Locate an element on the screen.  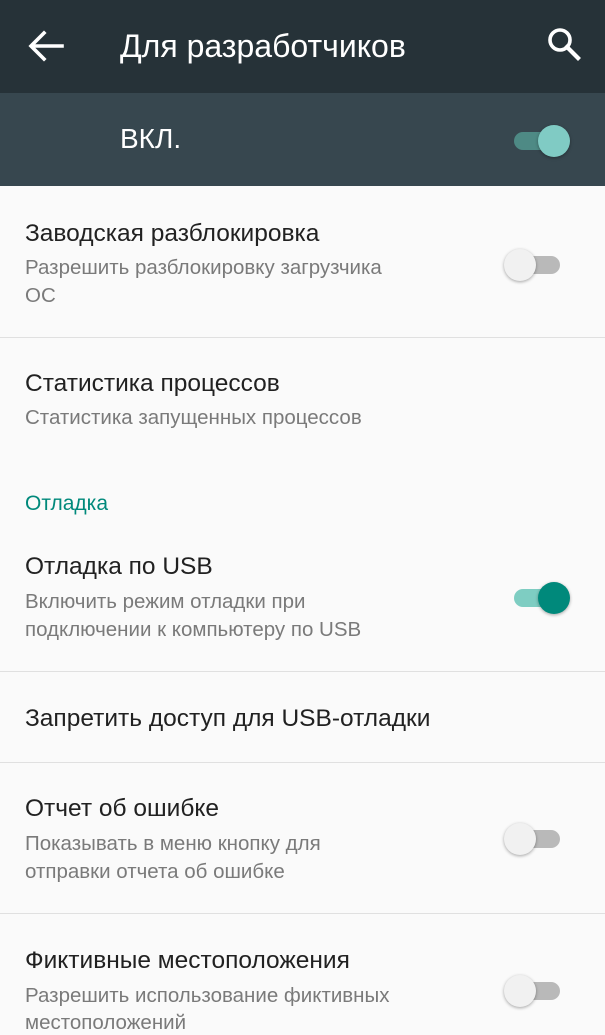
master-switch-label: ВКЛ. is located at coordinates (151, 138).